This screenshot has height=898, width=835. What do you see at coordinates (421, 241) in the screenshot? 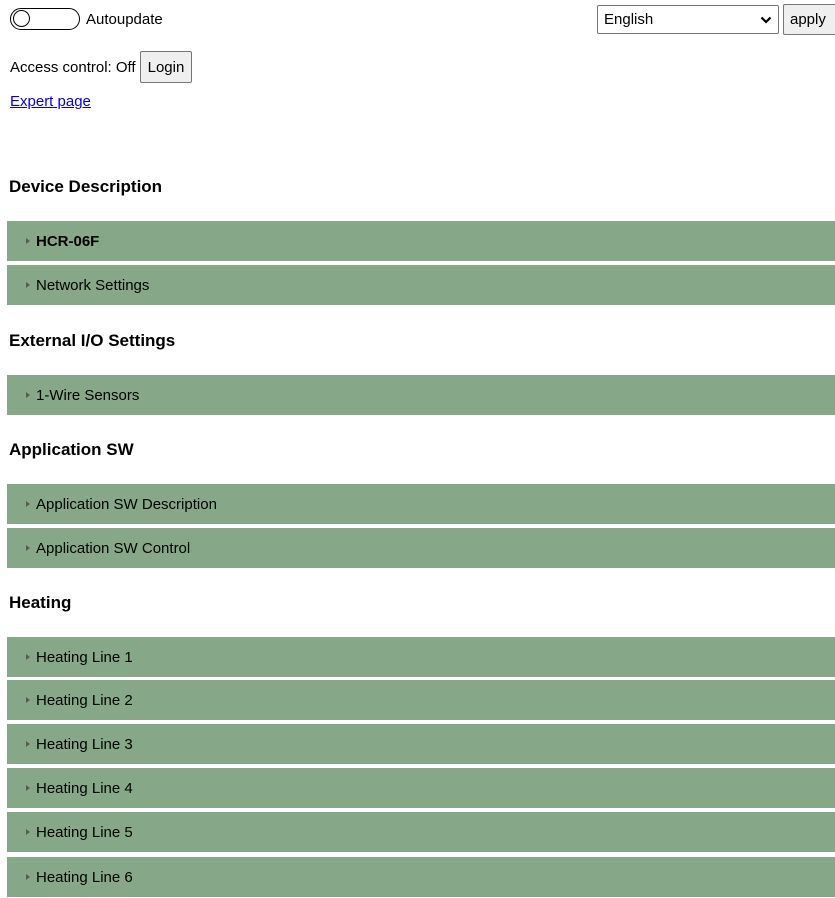
I see `collapsible-hcr-06f: HCR-06F` at bounding box center [421, 241].